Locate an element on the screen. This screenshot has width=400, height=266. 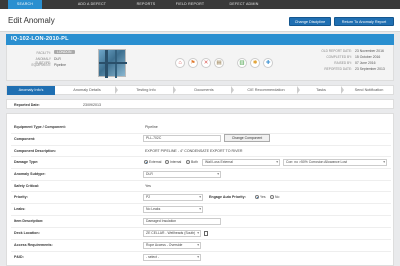
damage-type-select: Wall Loss External is located at coordinates (241, 162).